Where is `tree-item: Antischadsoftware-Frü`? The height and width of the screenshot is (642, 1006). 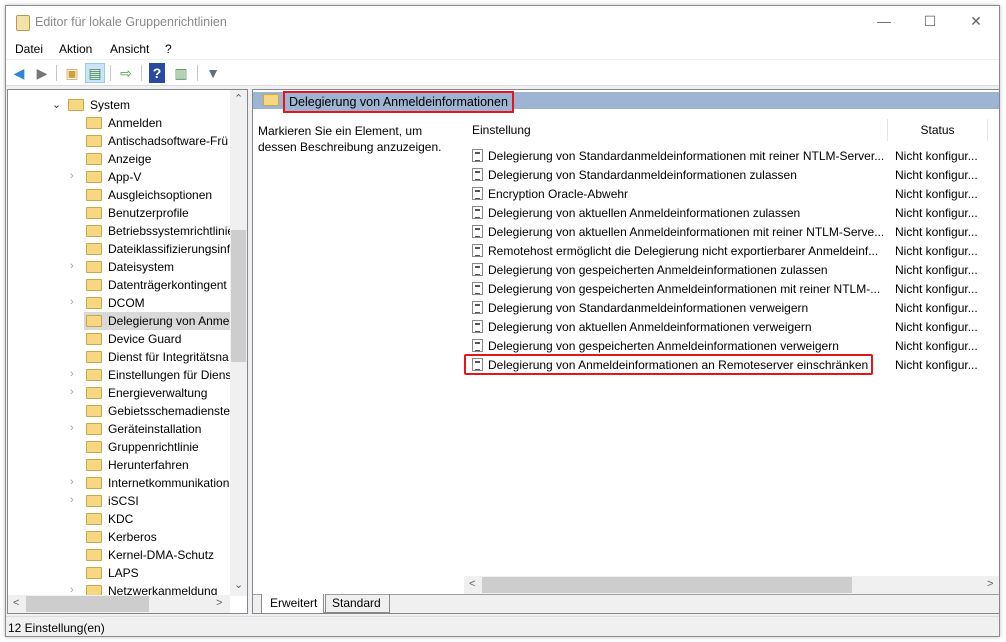 tree-item: Antischadsoftware-Frü is located at coordinates (119, 141).